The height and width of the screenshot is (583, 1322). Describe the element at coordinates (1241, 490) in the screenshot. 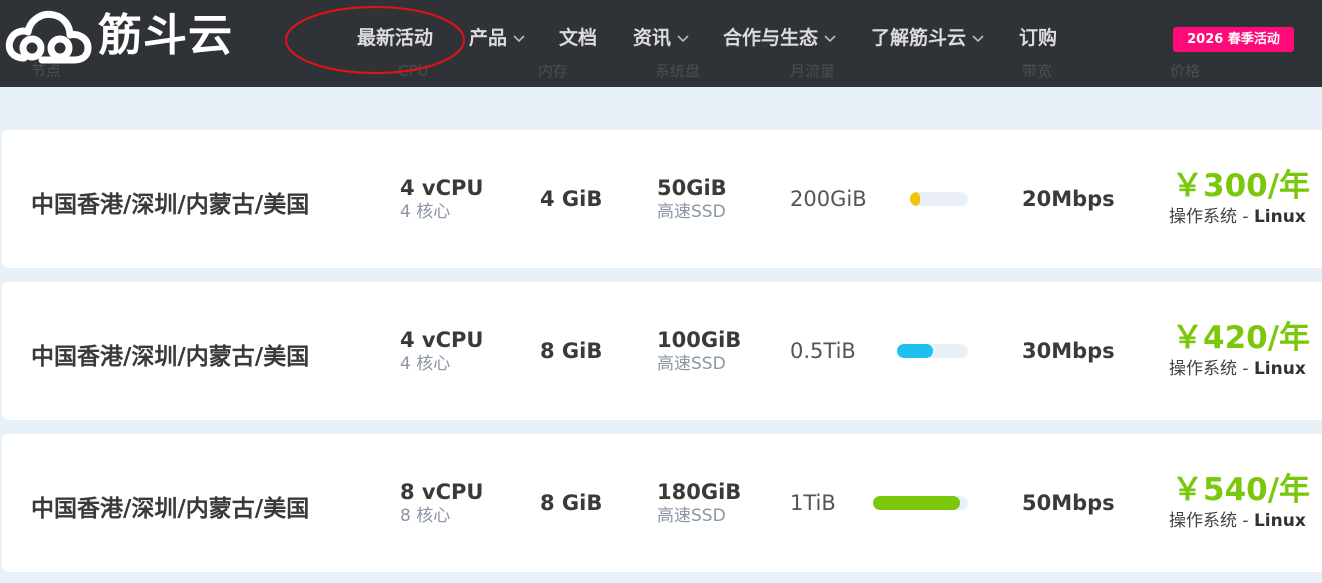

I see `plan-price: ￥540/年` at that location.